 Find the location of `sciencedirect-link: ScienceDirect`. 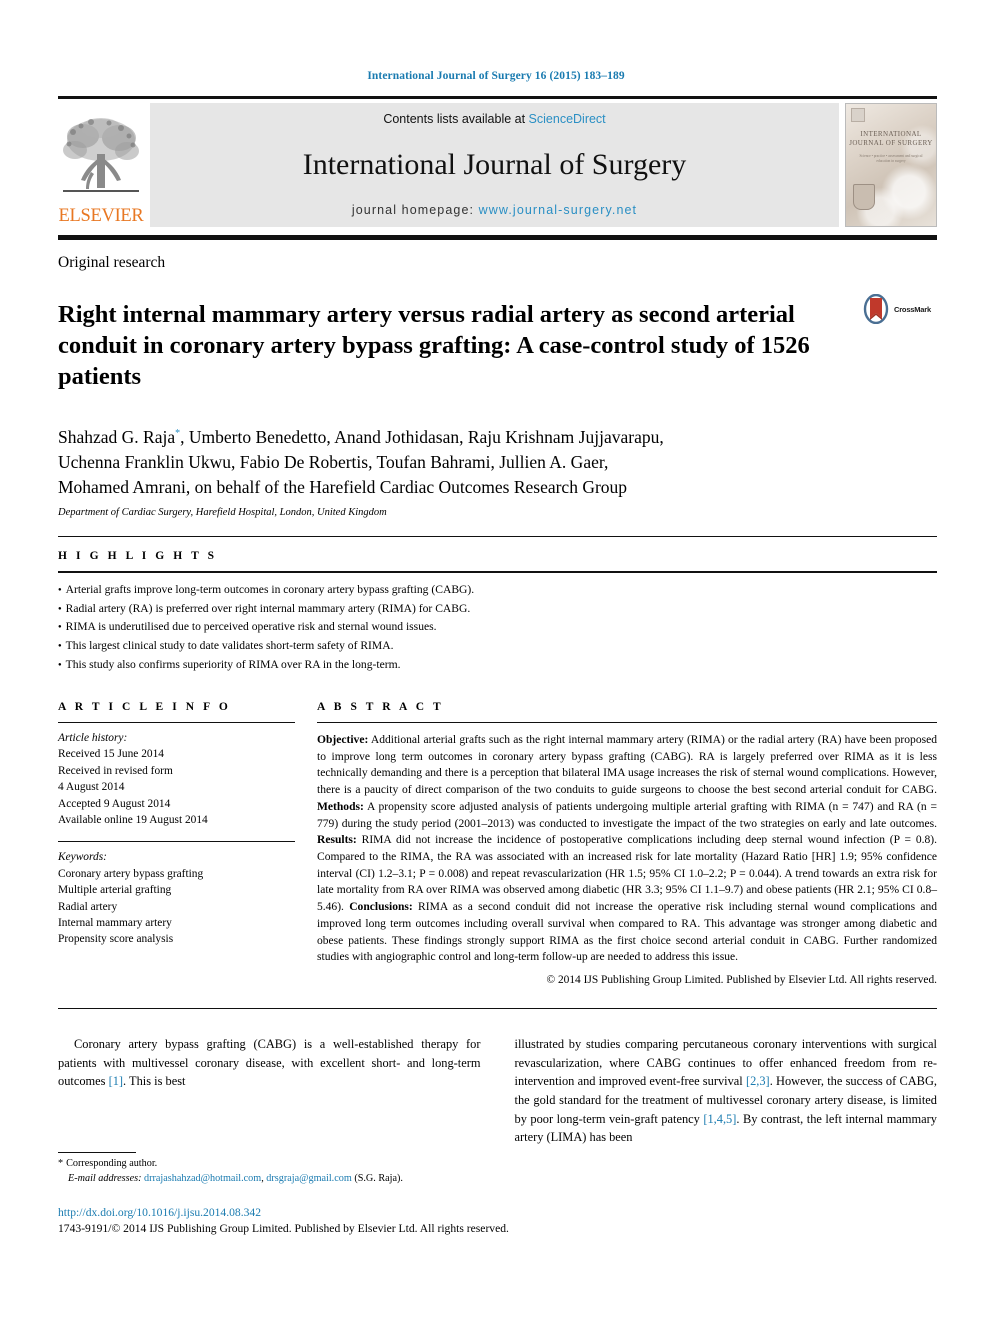

sciencedirect-link: ScienceDirect is located at coordinates (567, 119).